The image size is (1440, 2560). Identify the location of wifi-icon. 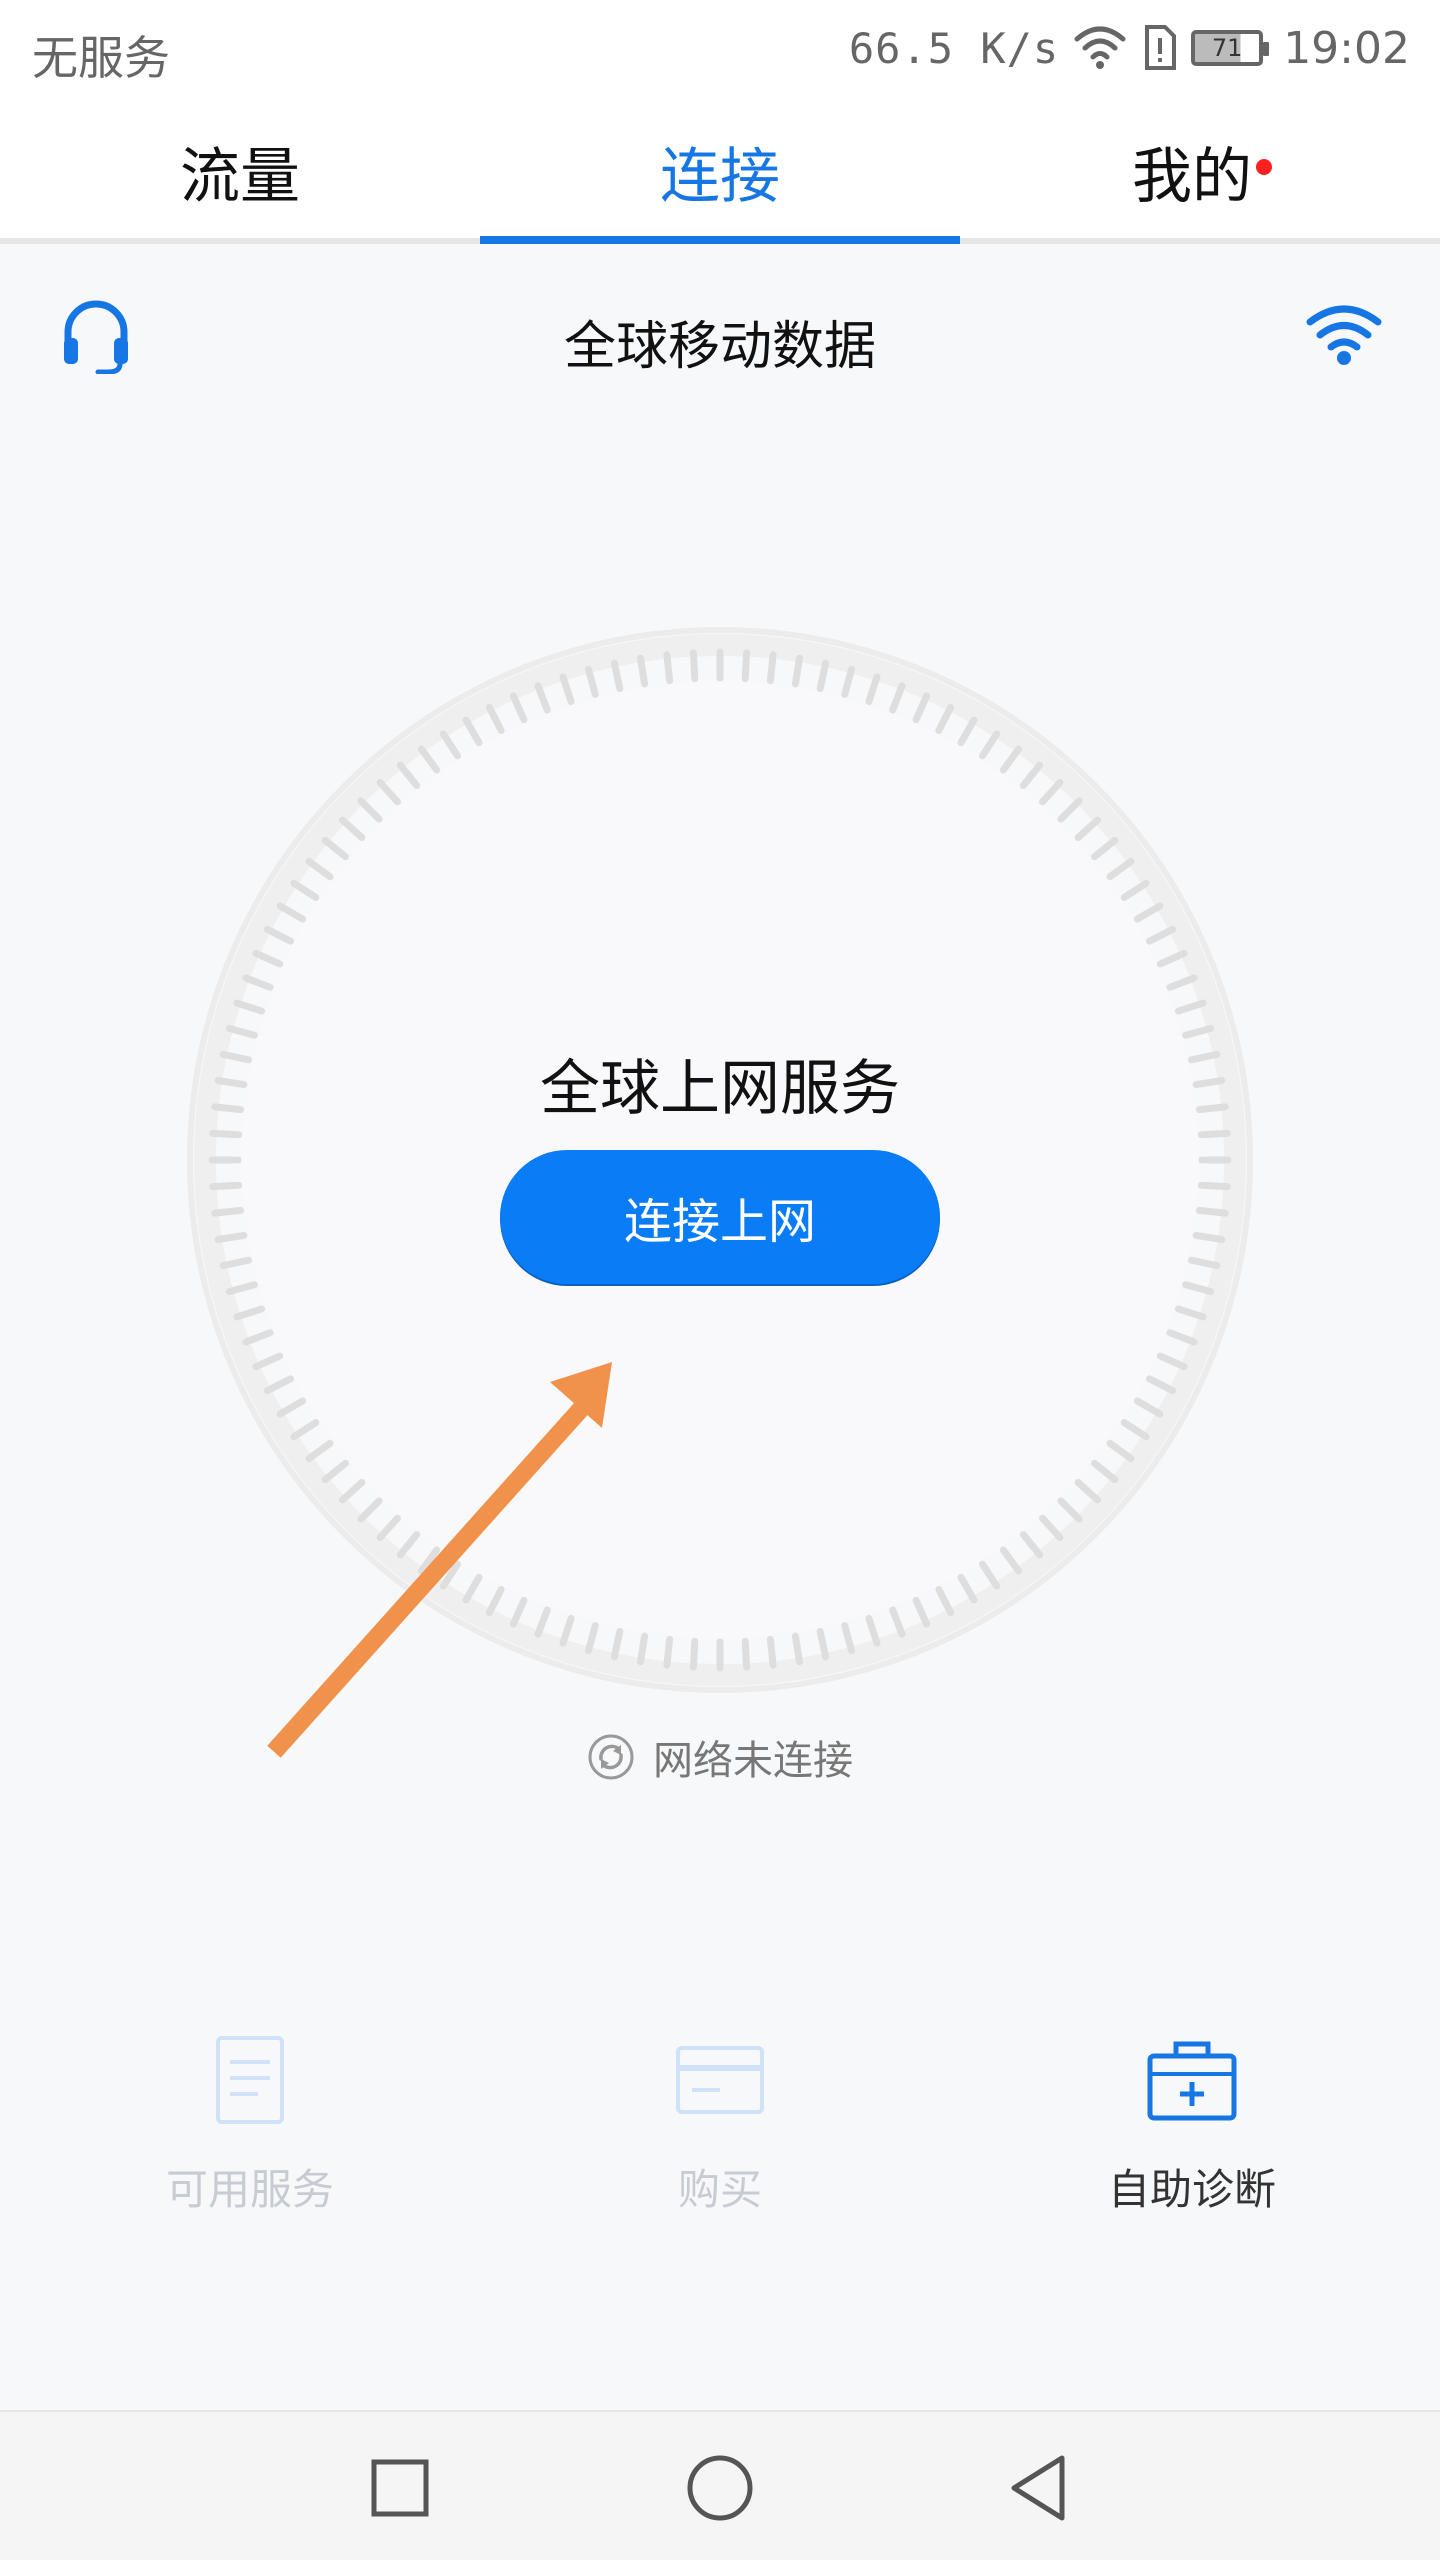
(1344, 335).